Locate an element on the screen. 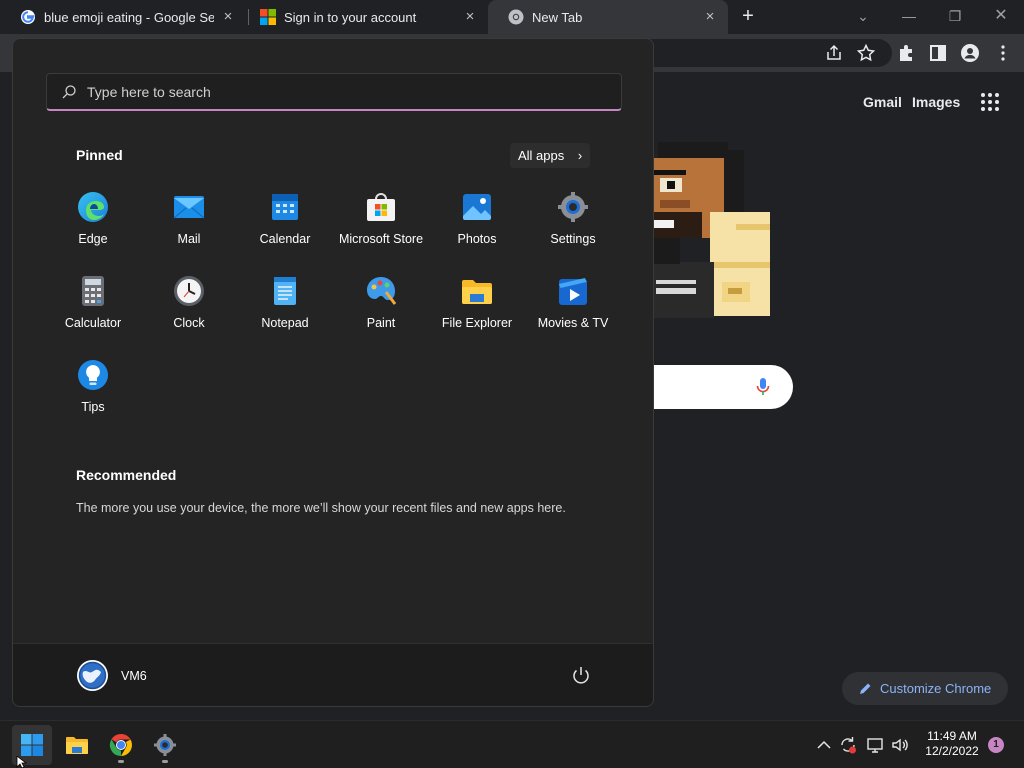 Image resolution: width=1024 pixels, height=768 pixels. notepad-icon is located at coordinates (285, 291).